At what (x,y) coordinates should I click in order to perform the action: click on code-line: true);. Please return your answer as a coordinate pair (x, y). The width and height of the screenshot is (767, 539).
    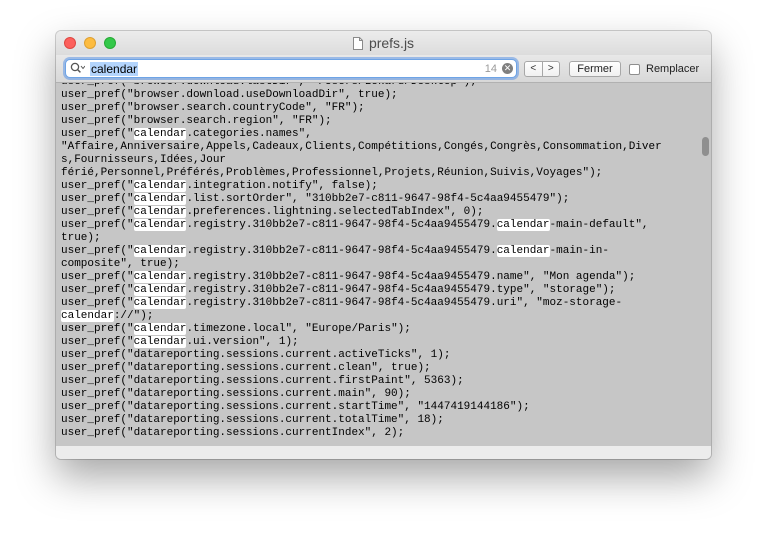
    Looking at the image, I should click on (81, 238).